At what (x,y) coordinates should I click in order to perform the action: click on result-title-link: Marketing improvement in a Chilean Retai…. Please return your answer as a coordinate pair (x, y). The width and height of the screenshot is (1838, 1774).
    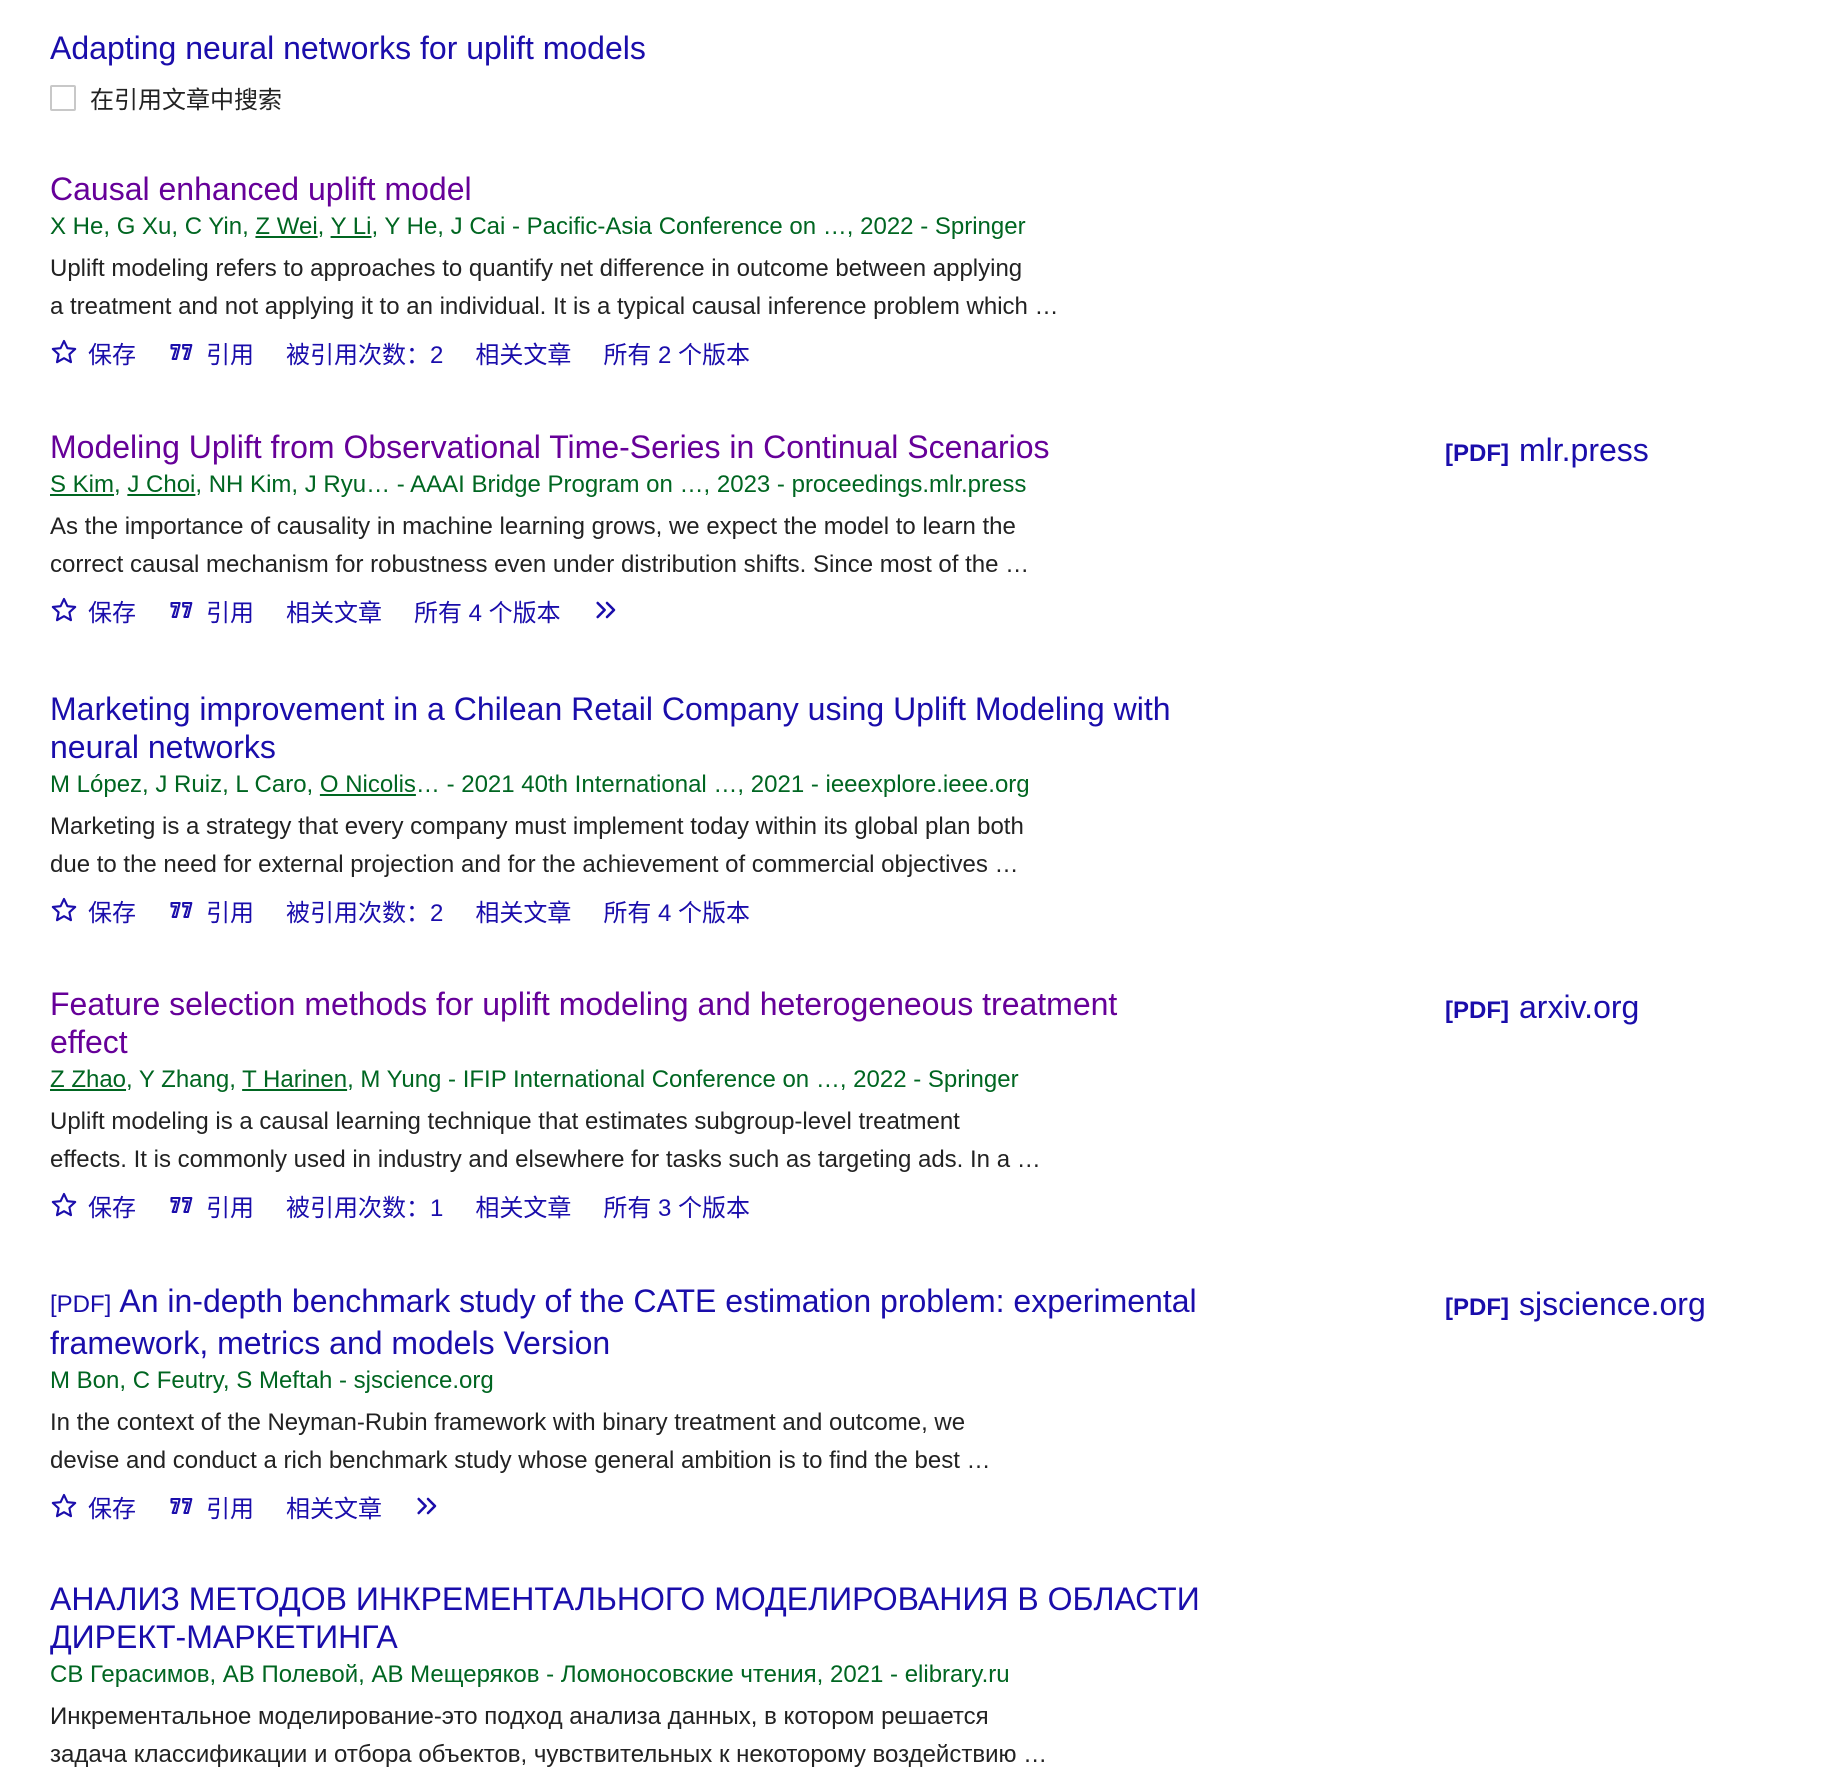
    Looking at the image, I should click on (675, 728).